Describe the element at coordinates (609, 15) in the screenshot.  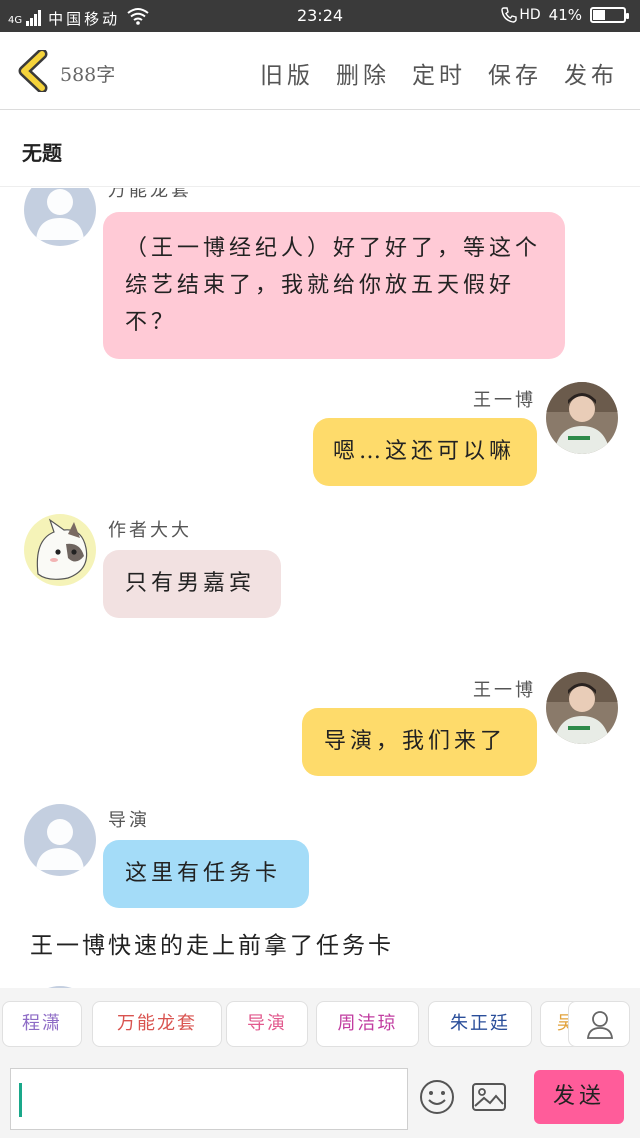
I see `battery-icon` at that location.